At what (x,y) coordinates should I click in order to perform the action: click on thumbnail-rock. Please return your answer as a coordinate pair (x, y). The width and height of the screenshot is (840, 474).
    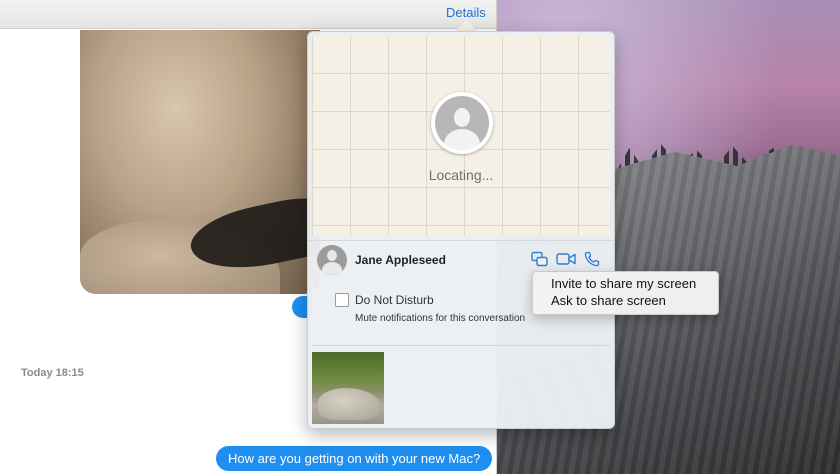
    Looking at the image, I should click on (349, 404).